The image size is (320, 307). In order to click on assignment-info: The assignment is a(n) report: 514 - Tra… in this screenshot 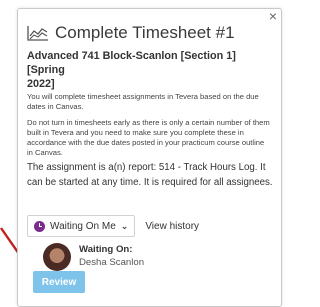, I will do `click(150, 175)`.